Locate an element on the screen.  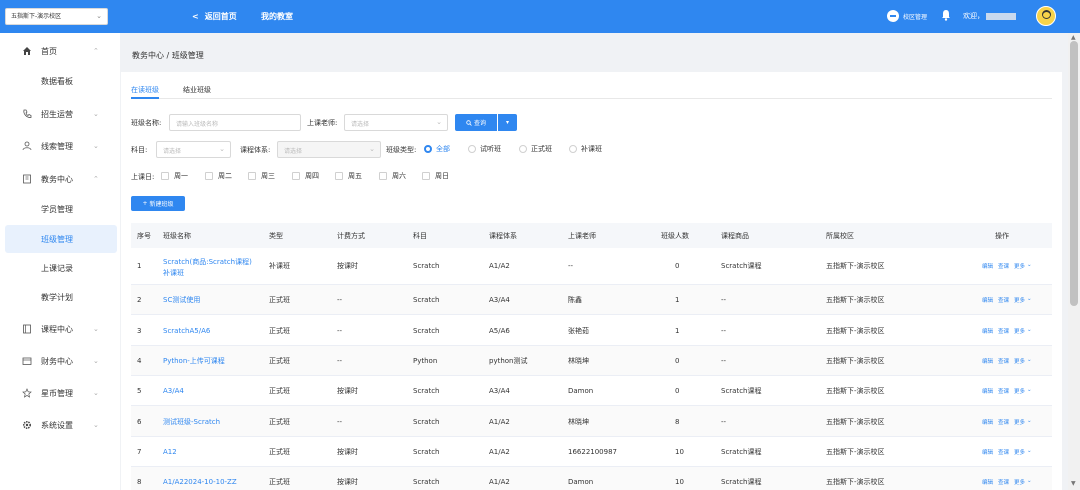
sidebar-item-stars: 星币管理 ⌄ is located at coordinates (60, 393).